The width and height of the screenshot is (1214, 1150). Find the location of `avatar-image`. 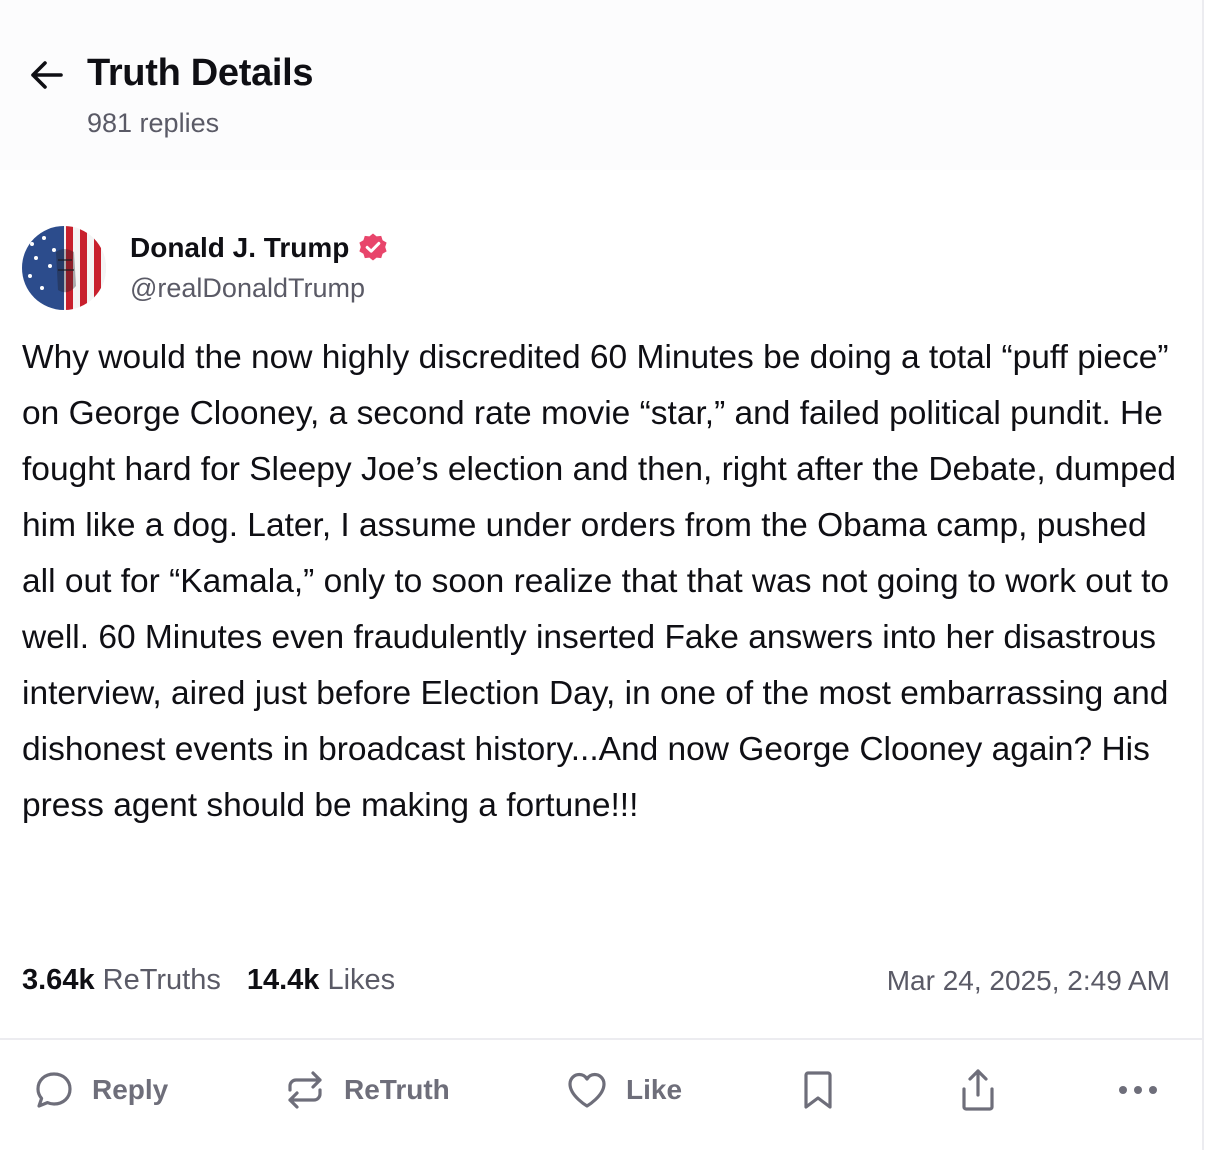

avatar-image is located at coordinates (64, 268).